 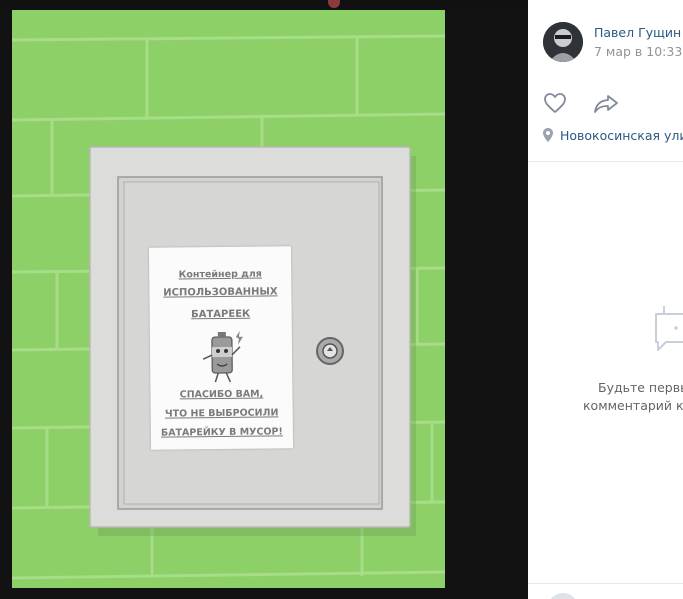 What do you see at coordinates (220, 274) in the screenshot?
I see `sign-line-1: Контейнер для` at bounding box center [220, 274].